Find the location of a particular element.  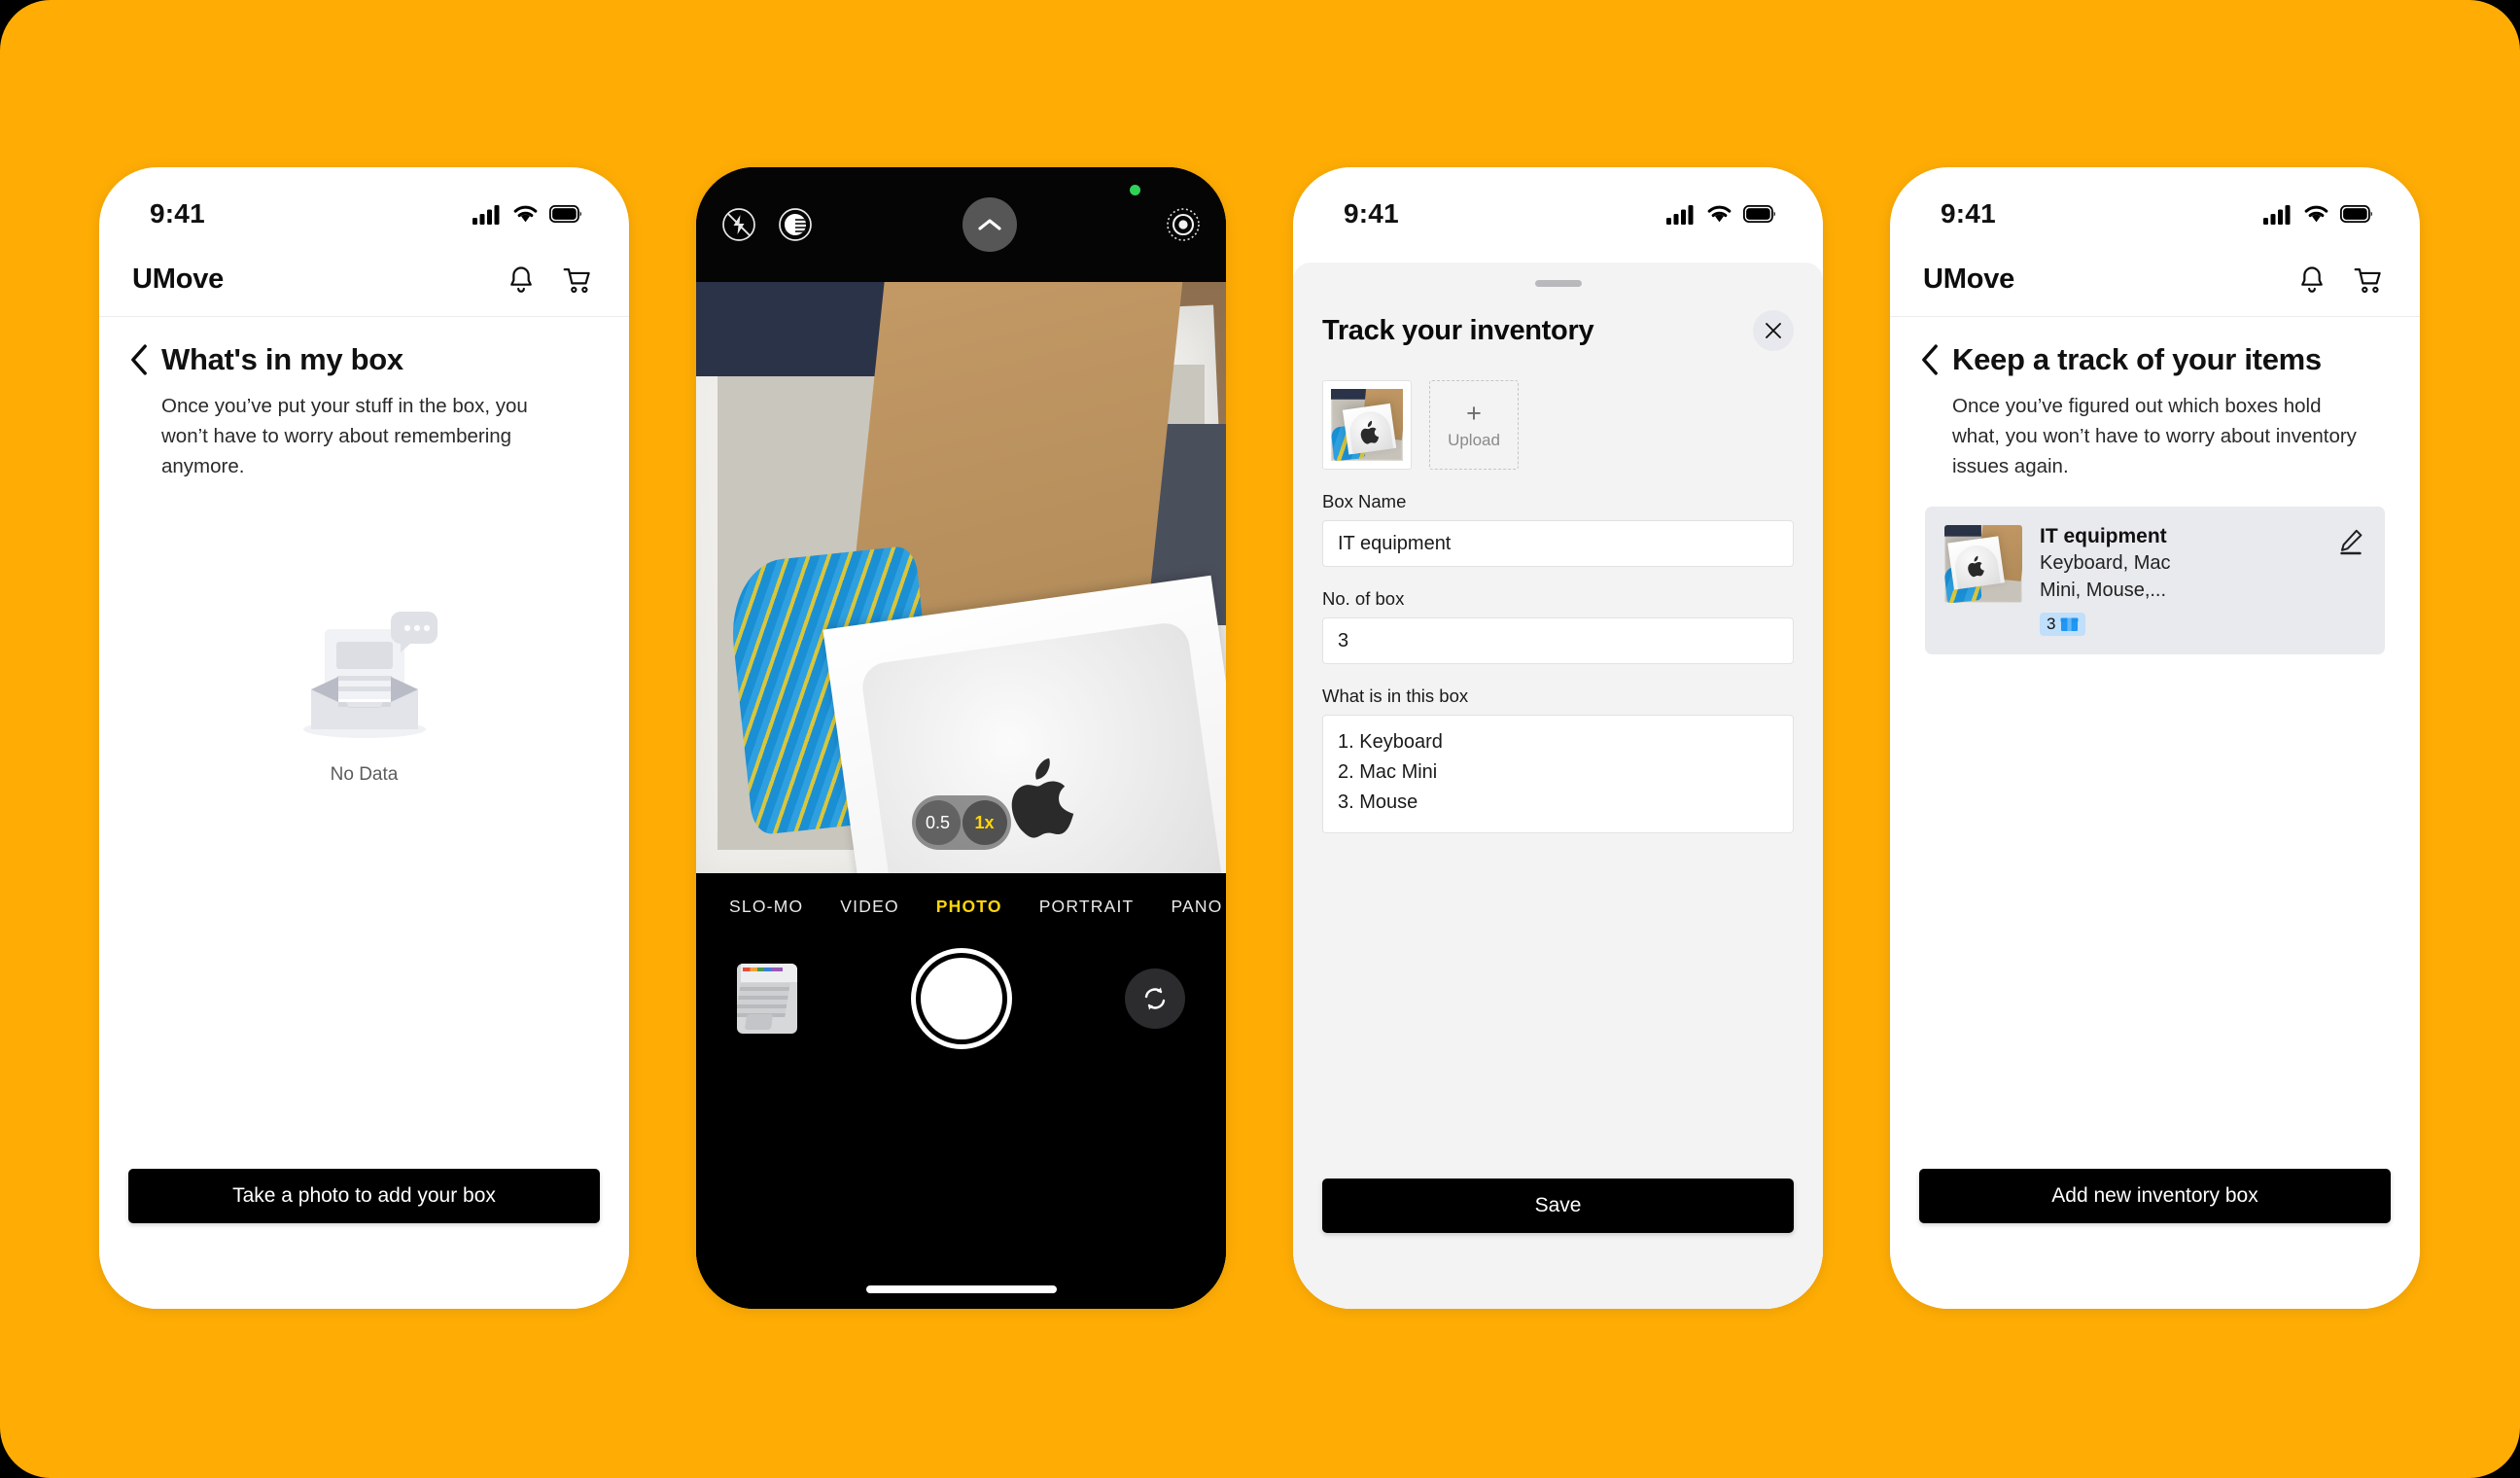

box-icon is located at coordinates (2069, 624).